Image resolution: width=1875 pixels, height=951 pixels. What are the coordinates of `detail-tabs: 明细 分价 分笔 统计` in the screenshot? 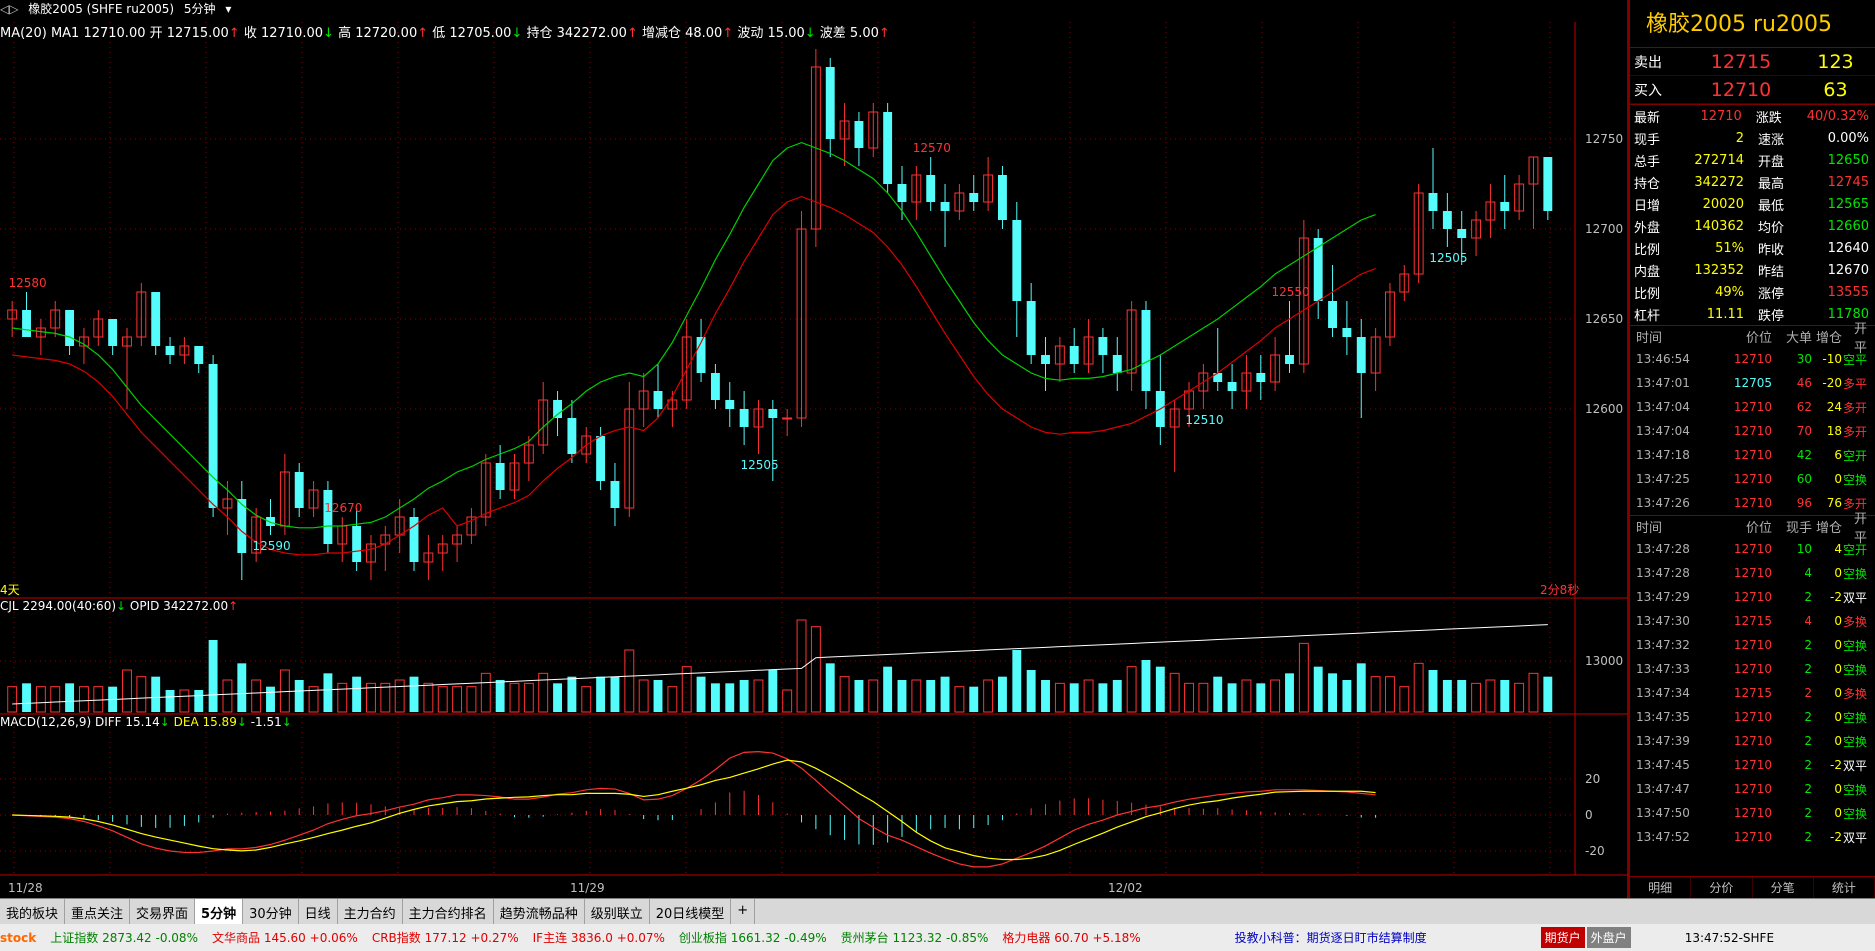 It's located at (1752, 887).